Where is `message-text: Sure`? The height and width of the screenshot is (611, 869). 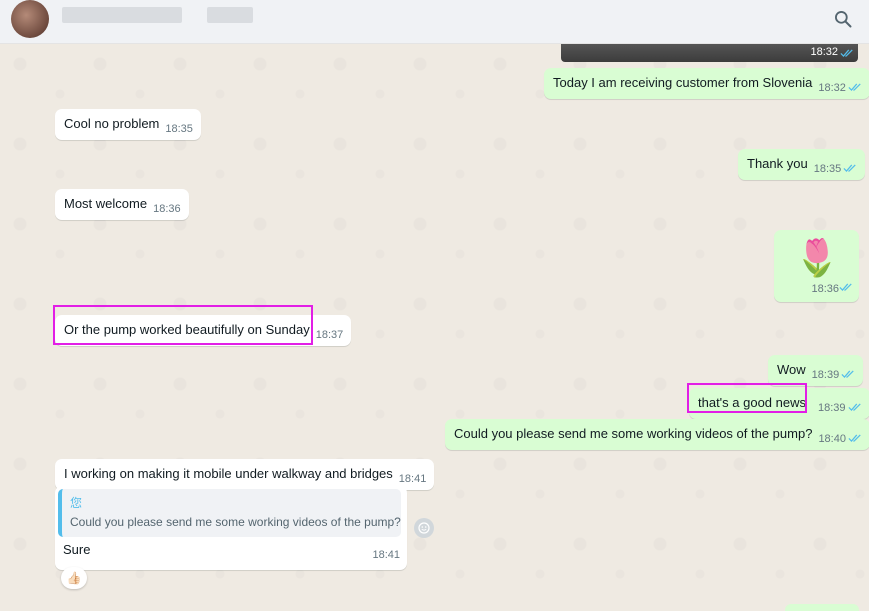
message-text: Sure is located at coordinates (77, 549).